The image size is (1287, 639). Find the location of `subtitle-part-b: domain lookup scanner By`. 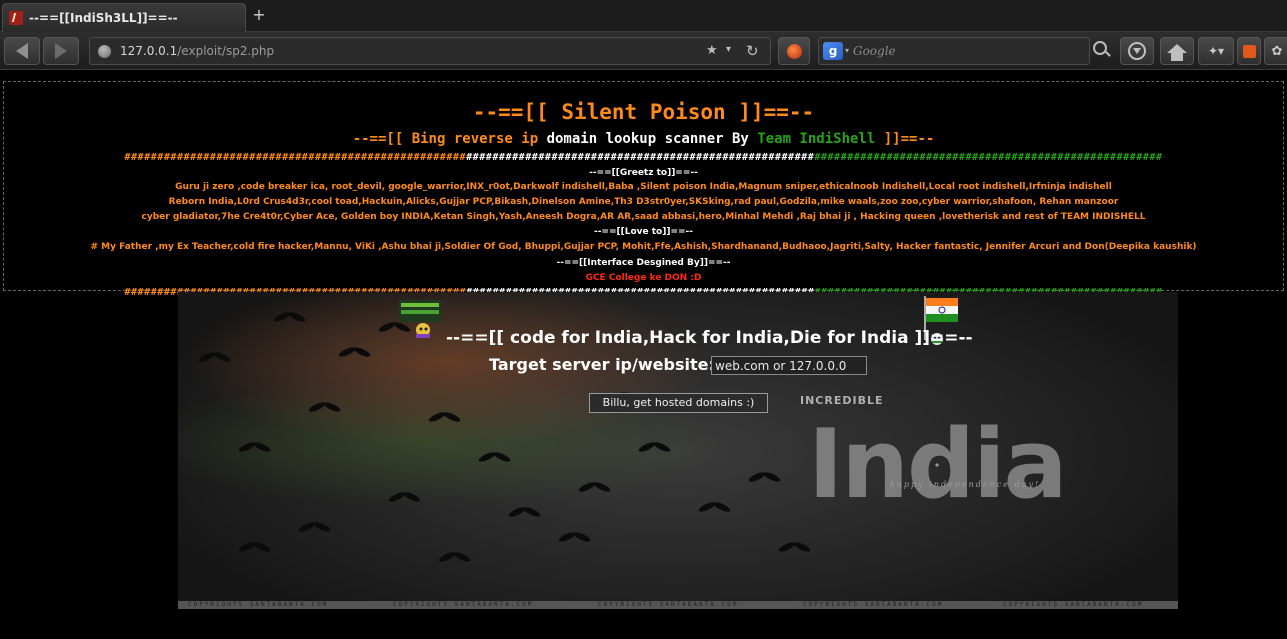

subtitle-part-b: domain lookup scanner By is located at coordinates (652, 139).